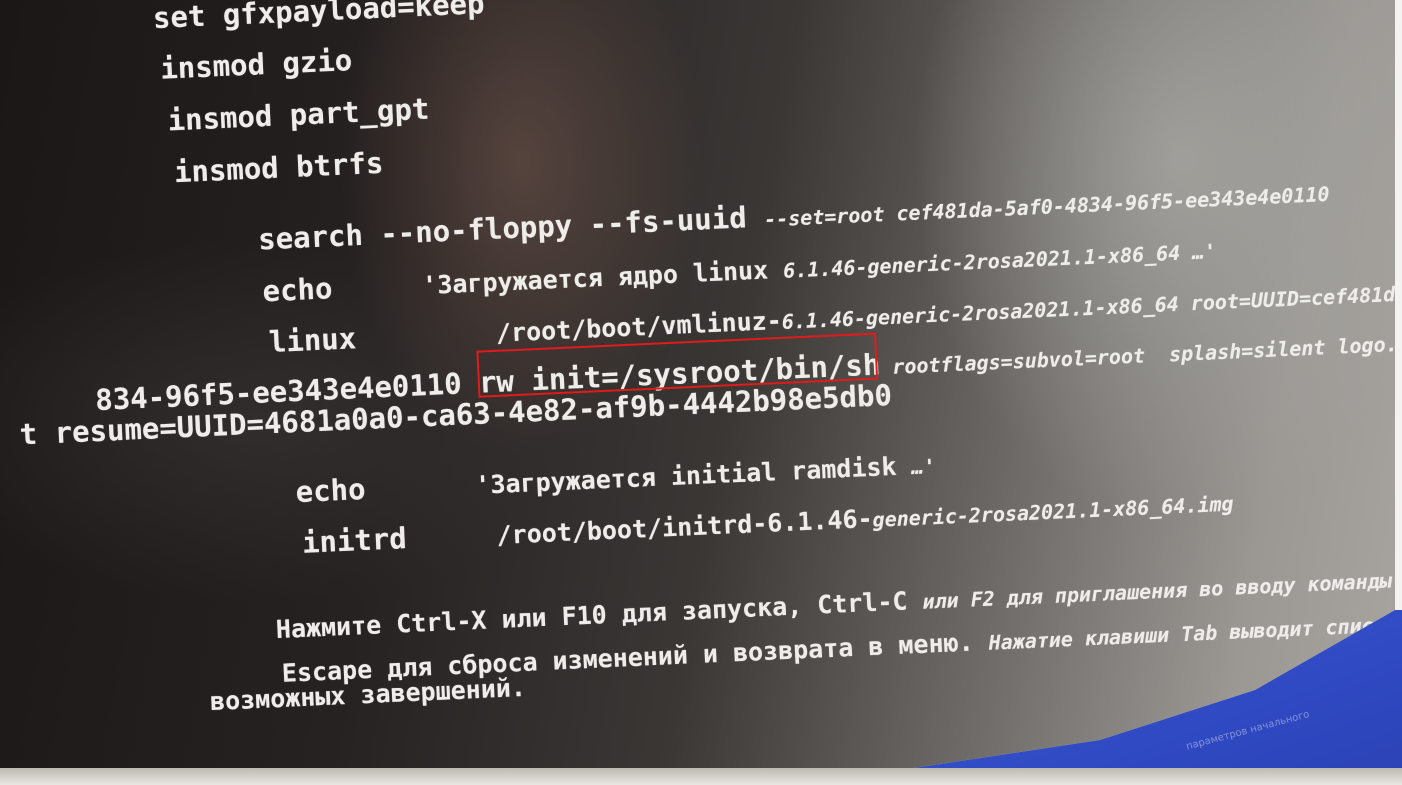 The height and width of the screenshot is (785, 1402). What do you see at coordinates (354, 540) in the screenshot?
I see `initrd-command: initrd` at bounding box center [354, 540].